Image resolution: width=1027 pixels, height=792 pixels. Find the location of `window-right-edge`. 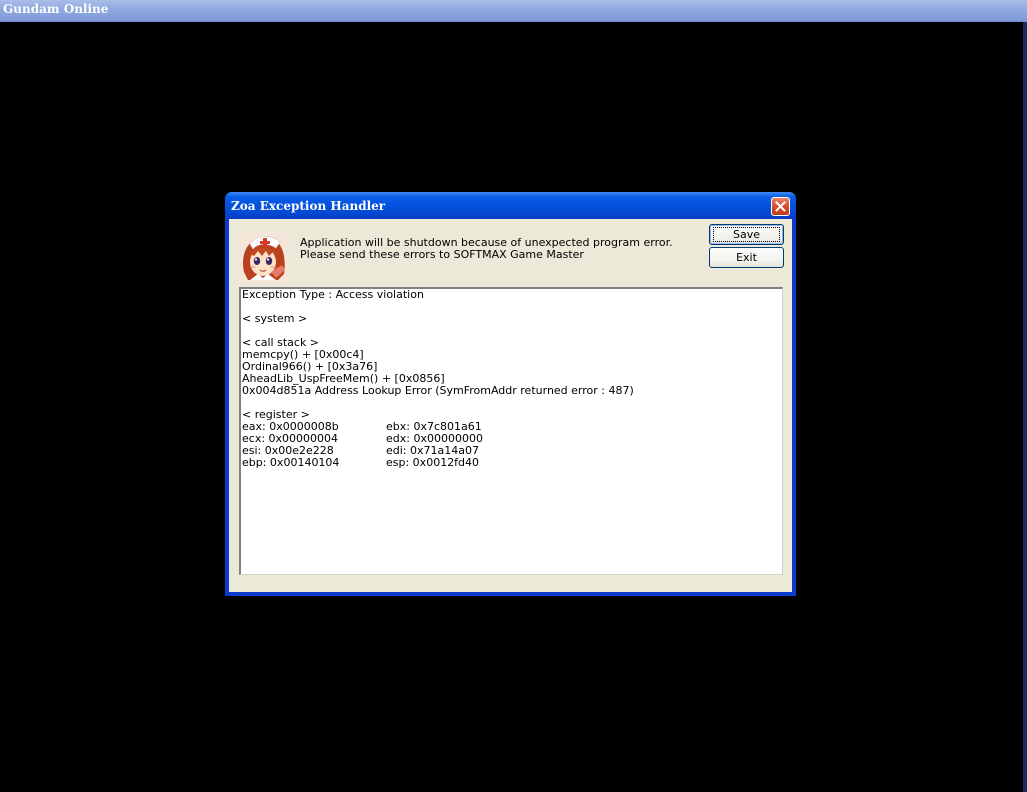

window-right-edge is located at coordinates (1025, 407).